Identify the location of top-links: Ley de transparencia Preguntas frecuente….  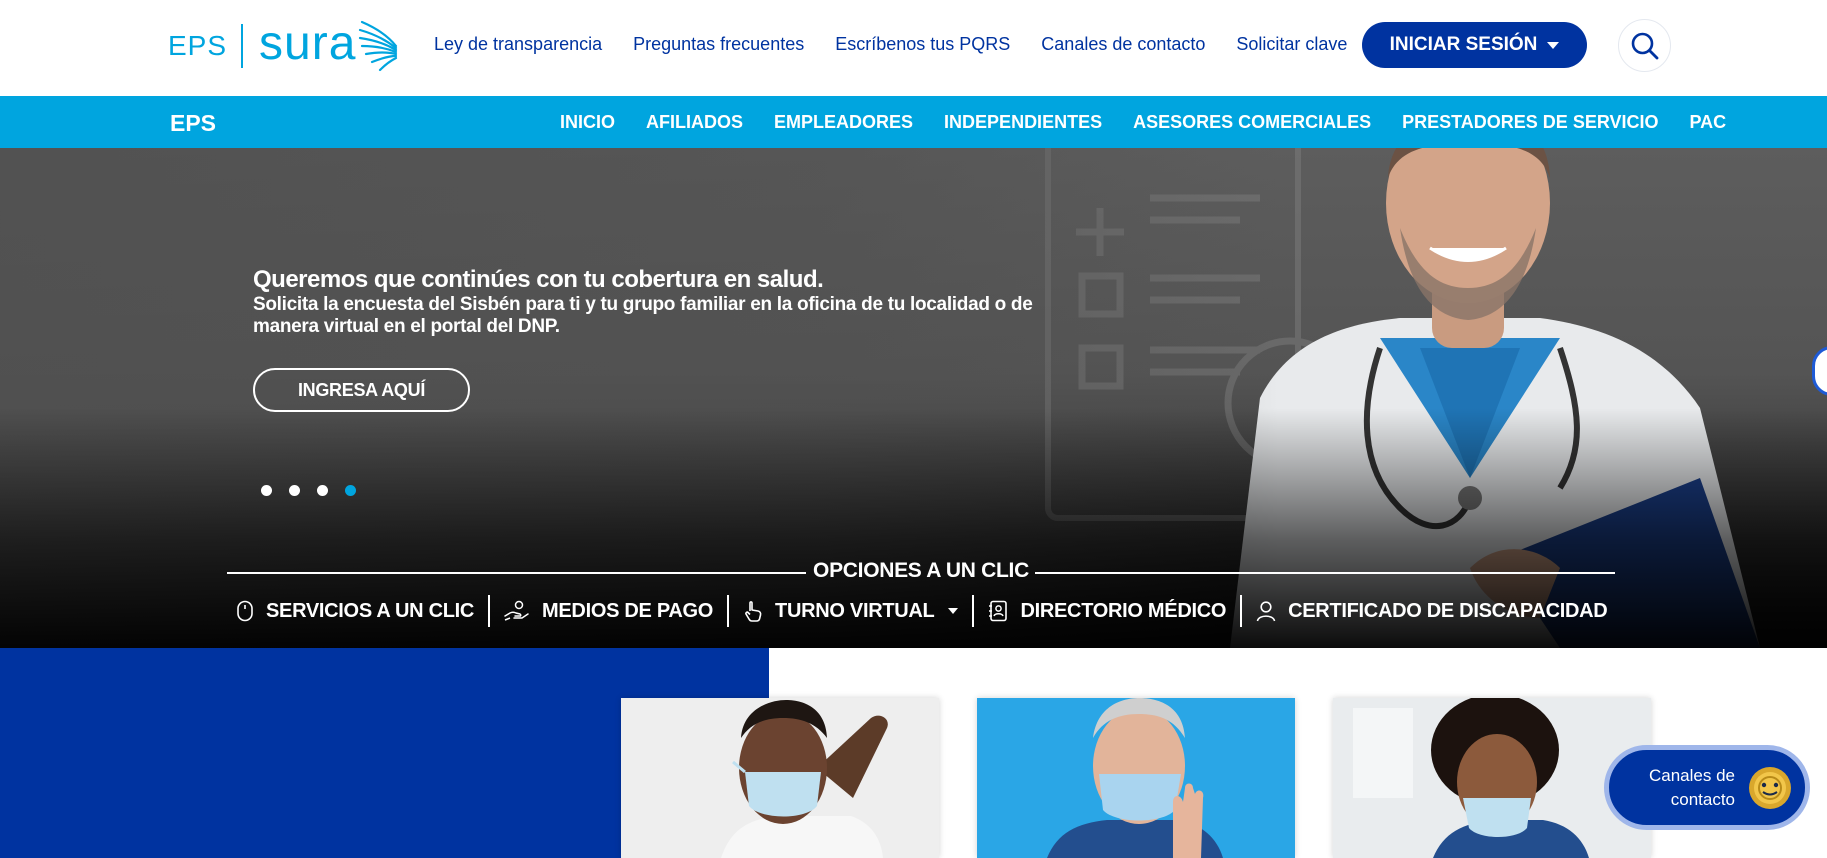
(906, 44).